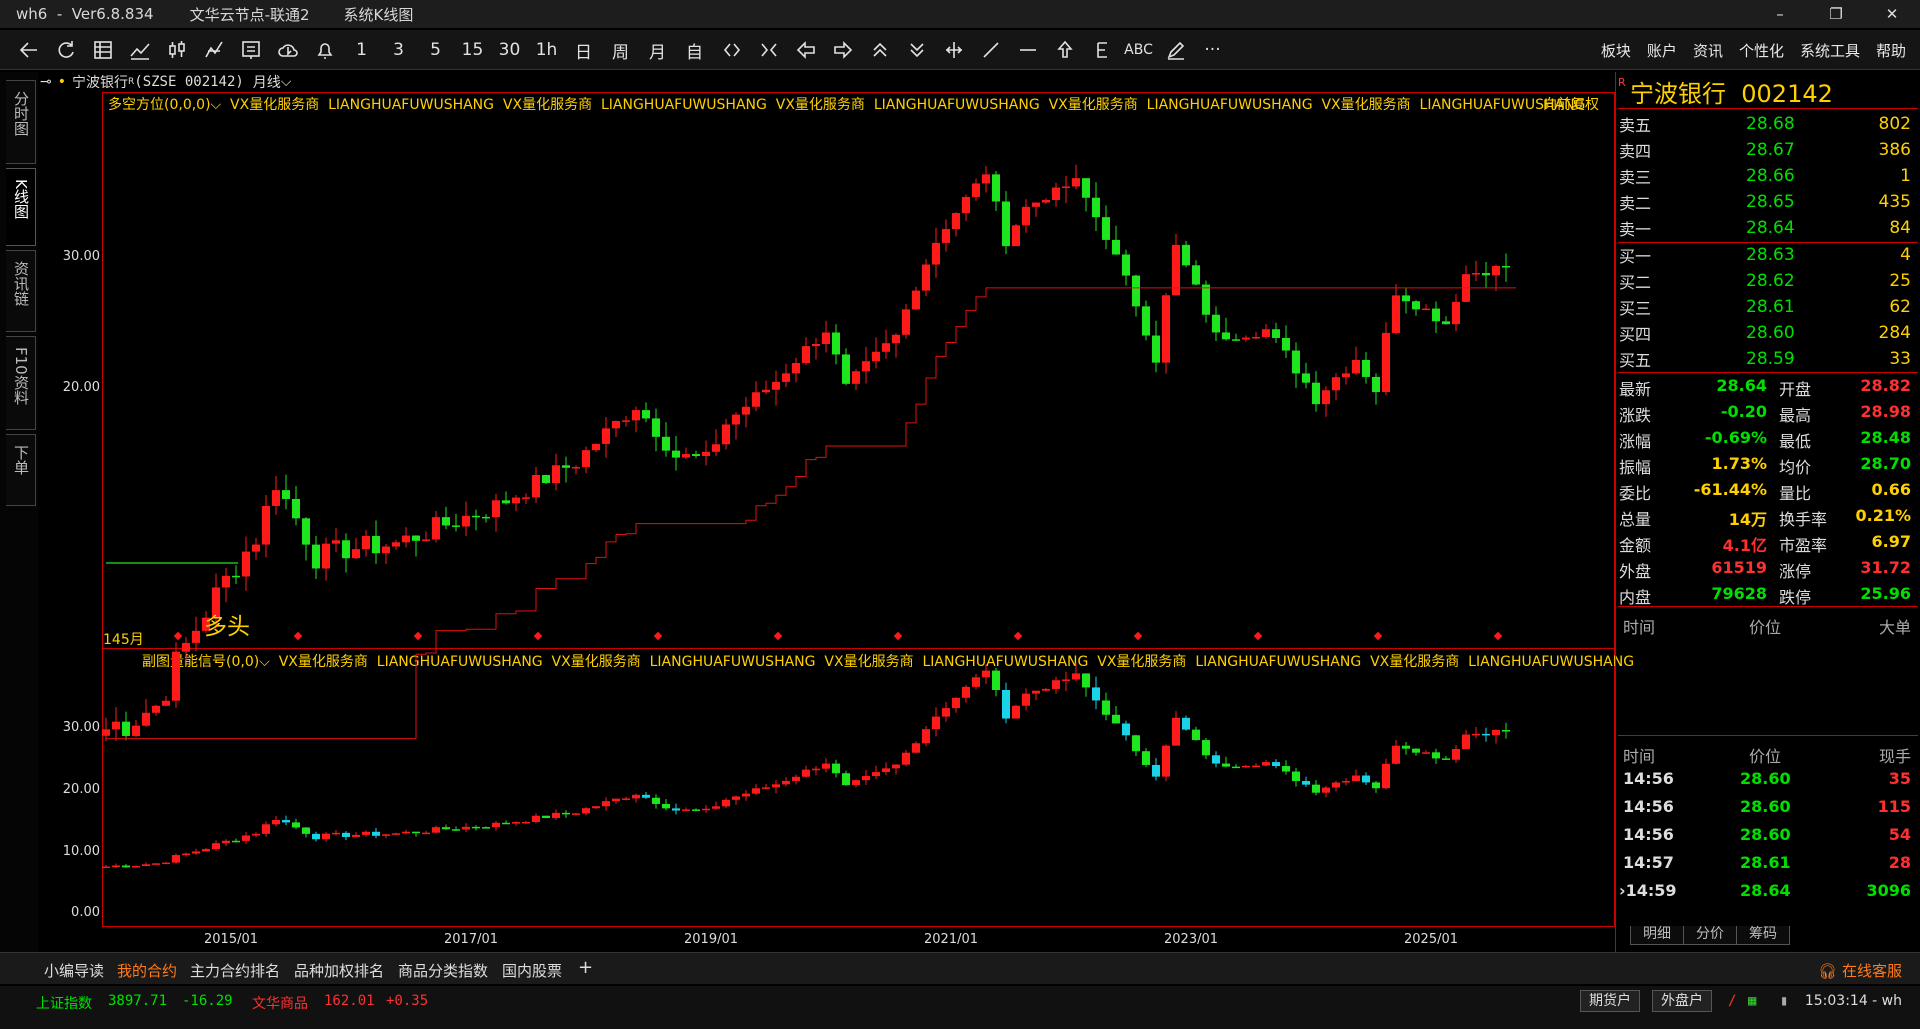 This screenshot has width=1920, height=1029. What do you see at coordinates (81, 387) in the screenshot?
I see `y-axis-main-20: 20.00` at bounding box center [81, 387].